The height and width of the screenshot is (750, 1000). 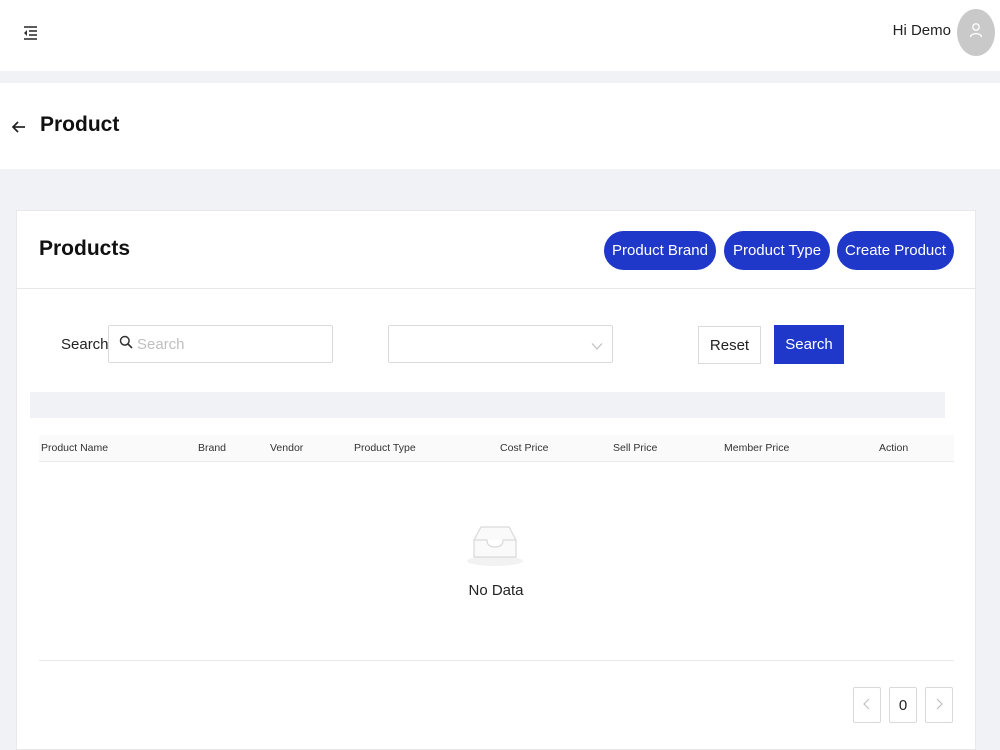 I want to click on search-input, so click(x=227, y=344).